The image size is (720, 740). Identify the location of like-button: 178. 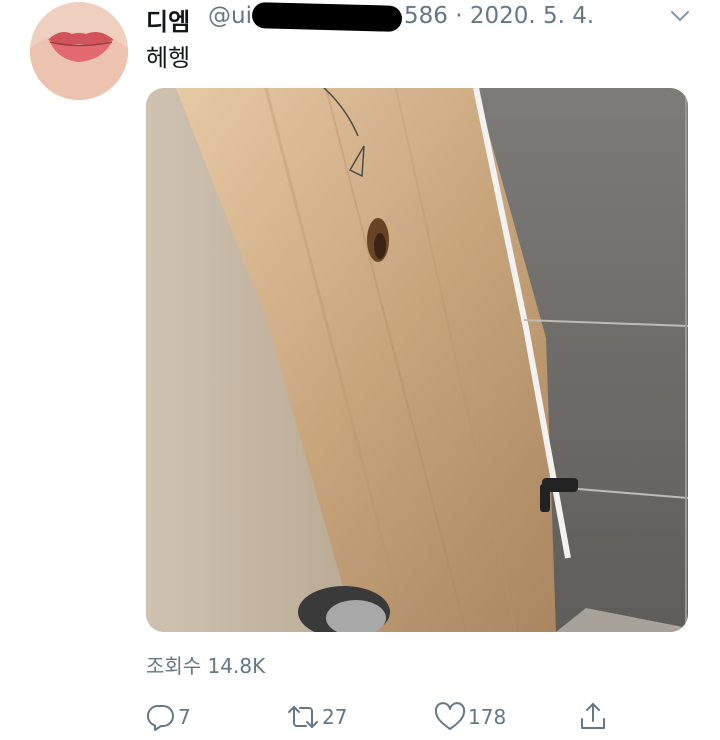
(470, 717).